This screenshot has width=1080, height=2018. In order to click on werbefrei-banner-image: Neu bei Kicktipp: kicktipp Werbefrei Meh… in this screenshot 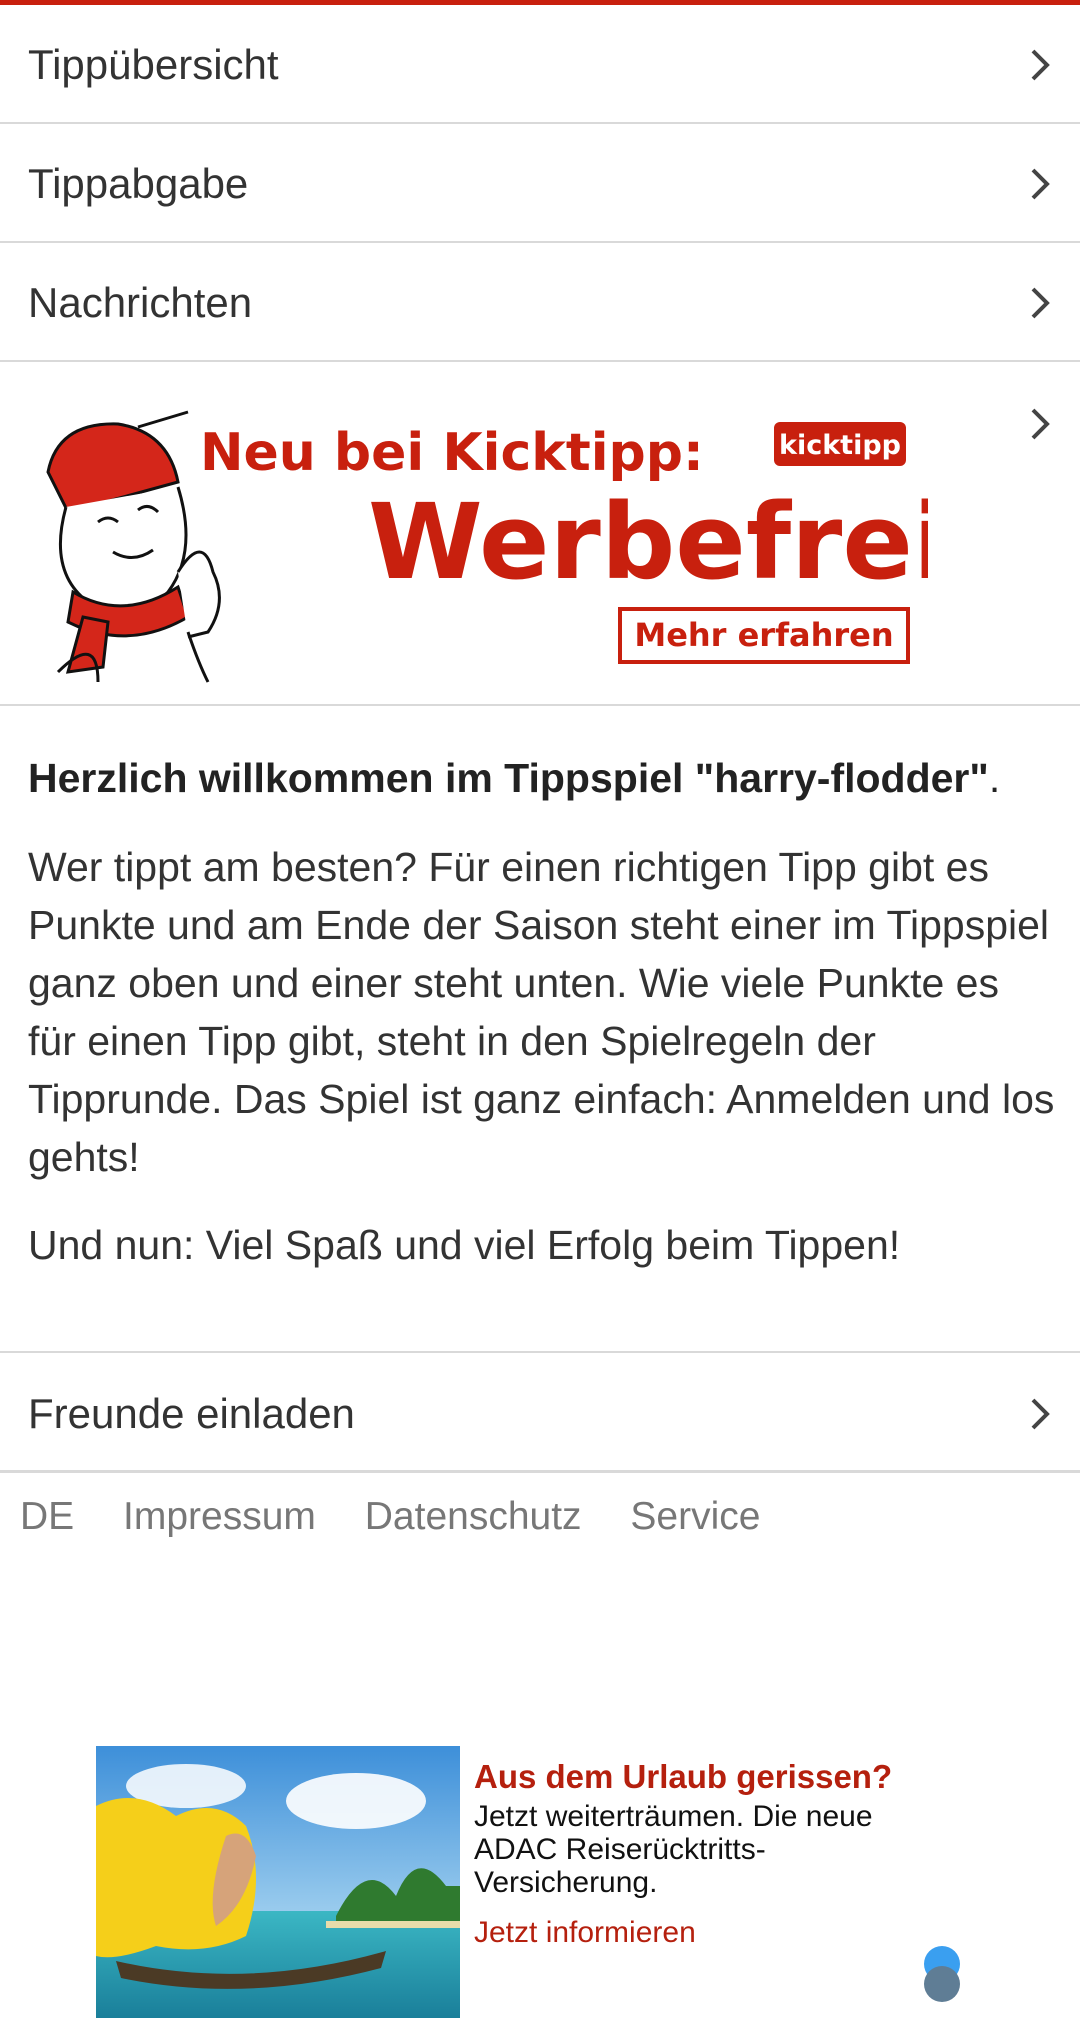, I will do `click(487, 546)`.